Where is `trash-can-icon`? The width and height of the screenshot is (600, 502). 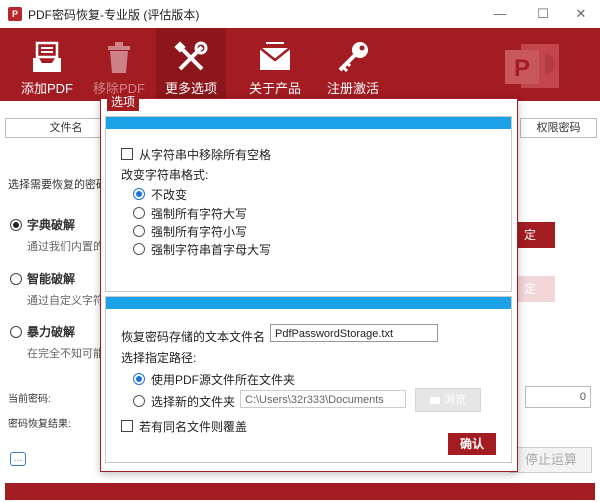 trash-can-icon is located at coordinates (119, 57).